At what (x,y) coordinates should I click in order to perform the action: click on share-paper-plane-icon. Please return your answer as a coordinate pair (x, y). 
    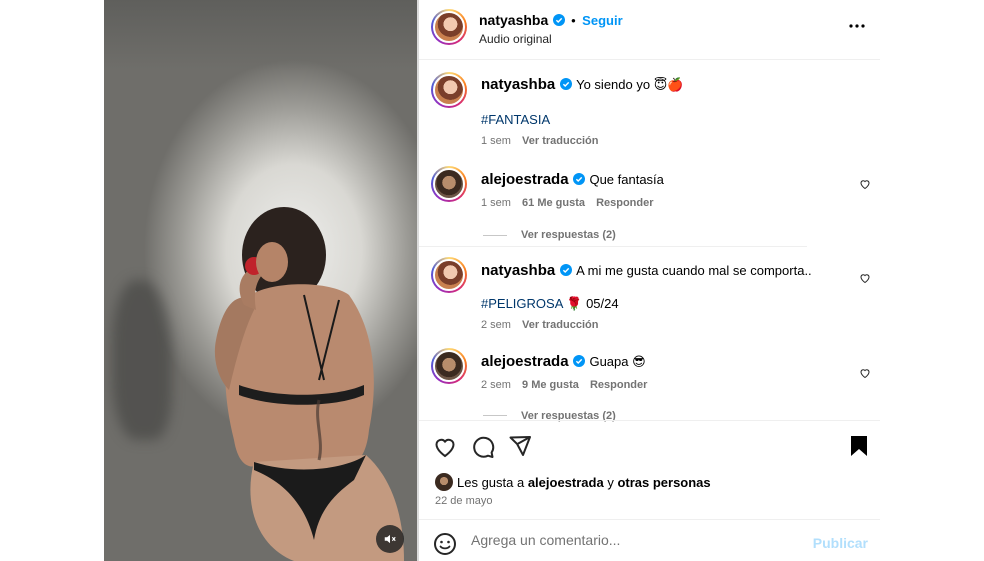
    Looking at the image, I should click on (520, 446).